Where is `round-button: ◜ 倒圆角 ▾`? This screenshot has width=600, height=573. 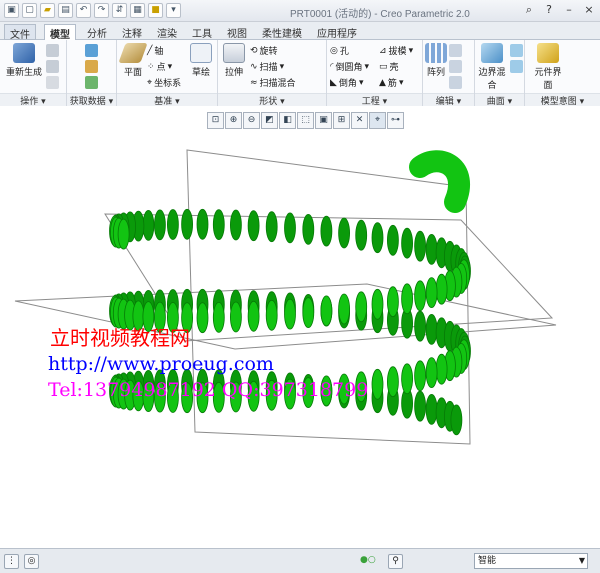
round-button: ◜ 倒圆角 ▾ is located at coordinates (349, 67).